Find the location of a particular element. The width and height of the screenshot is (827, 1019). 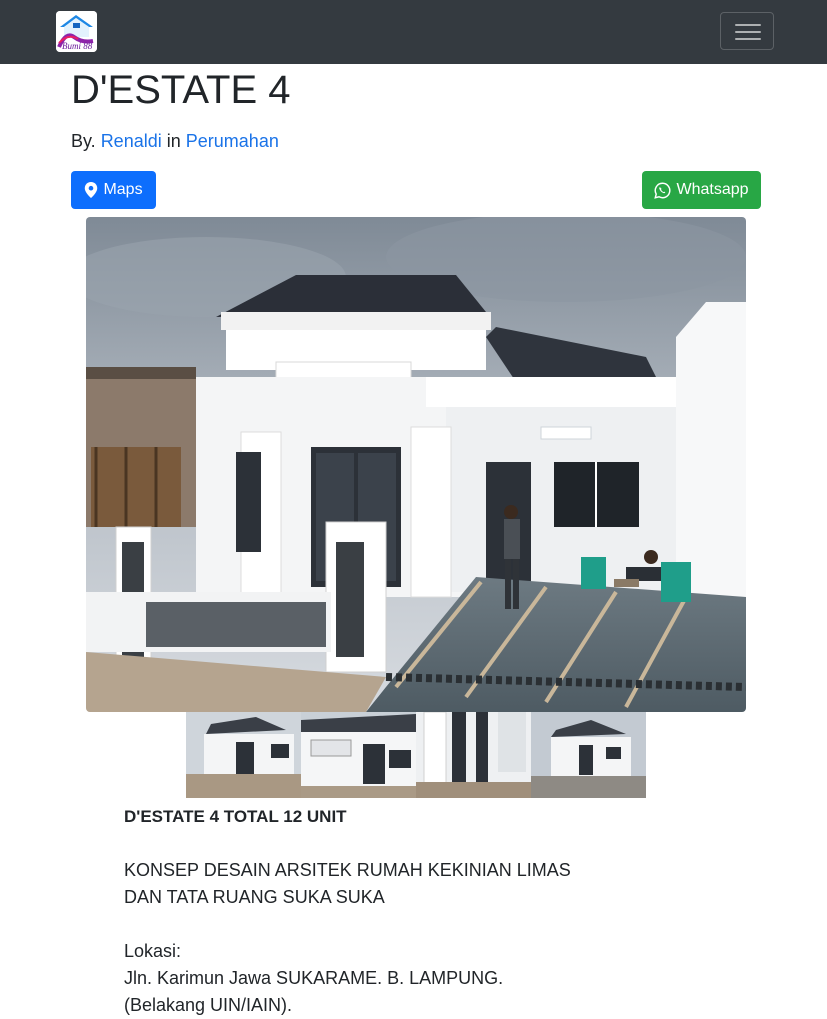

byline-in: in is located at coordinates (173, 141).